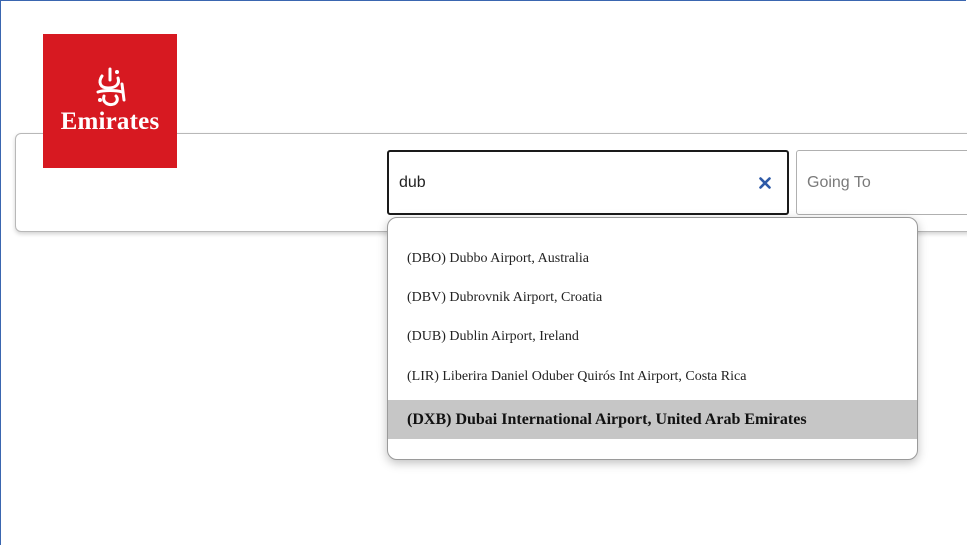  I want to click on origin-input-value: dub, so click(570, 183).